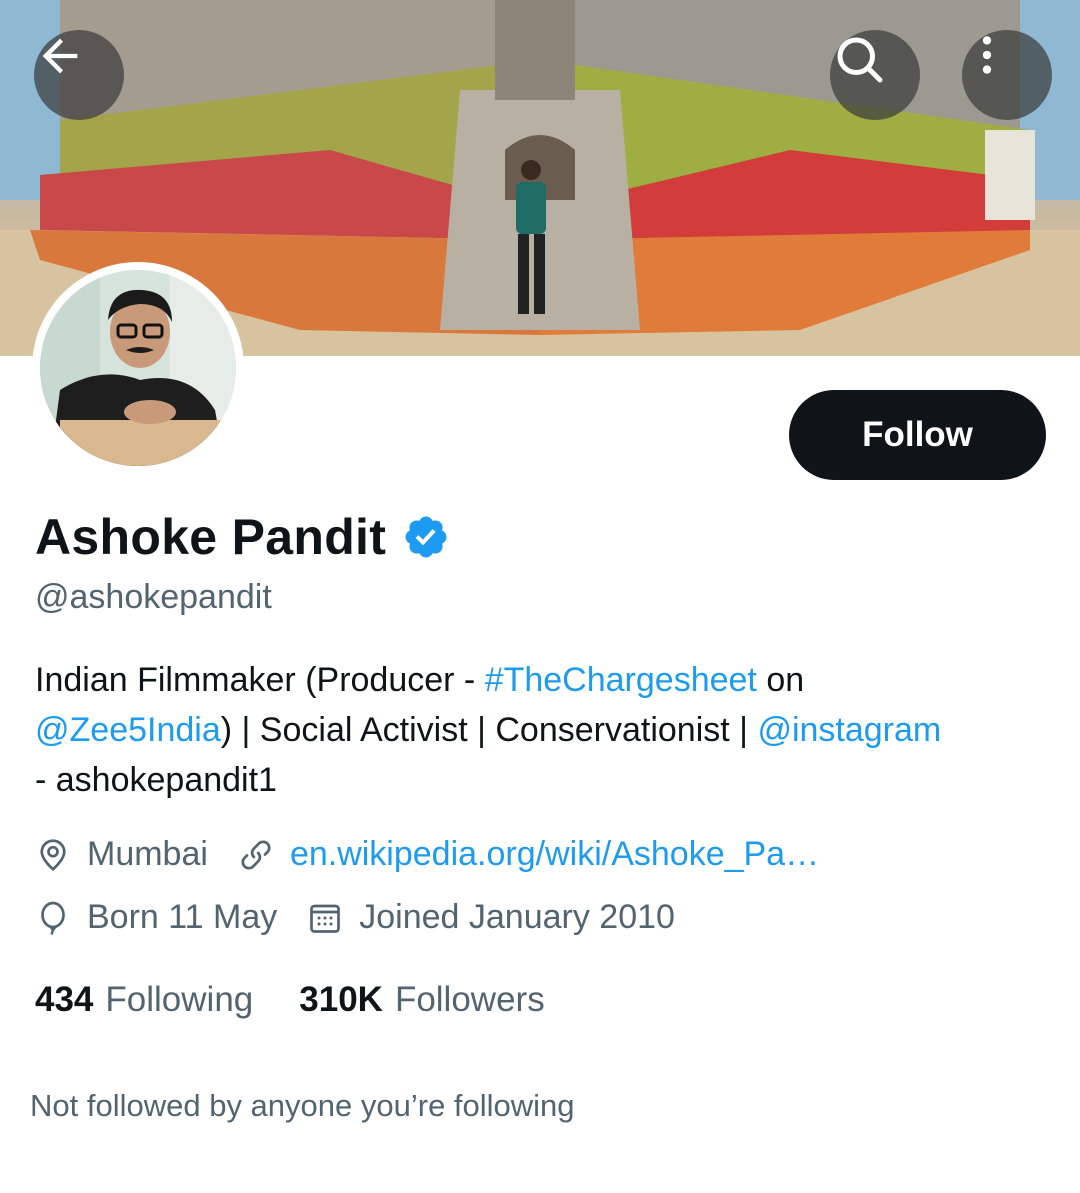  Describe the element at coordinates (341, 999) in the screenshot. I see `followers-count: 310K` at that location.